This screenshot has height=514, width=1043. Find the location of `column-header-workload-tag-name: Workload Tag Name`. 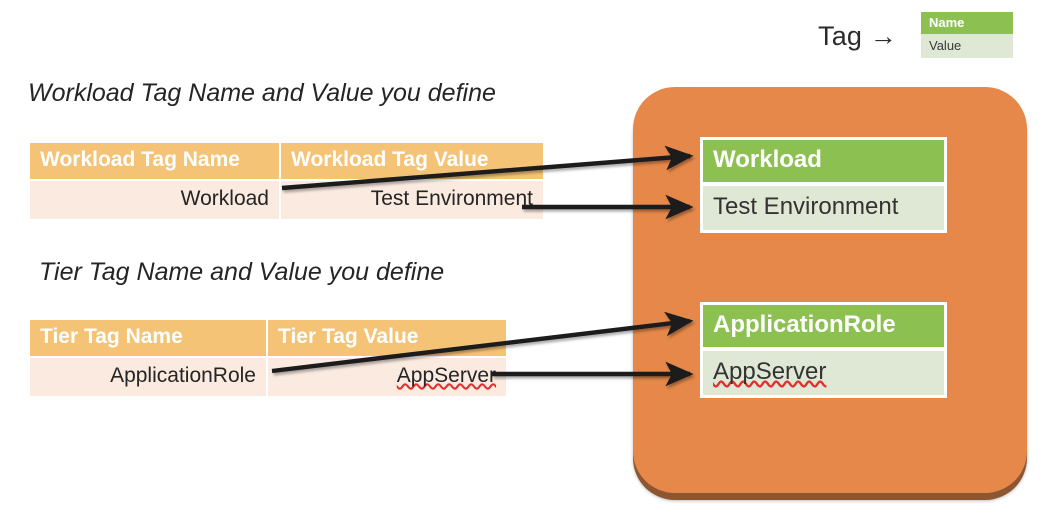

column-header-workload-tag-name: Workload Tag Name is located at coordinates (155, 161).